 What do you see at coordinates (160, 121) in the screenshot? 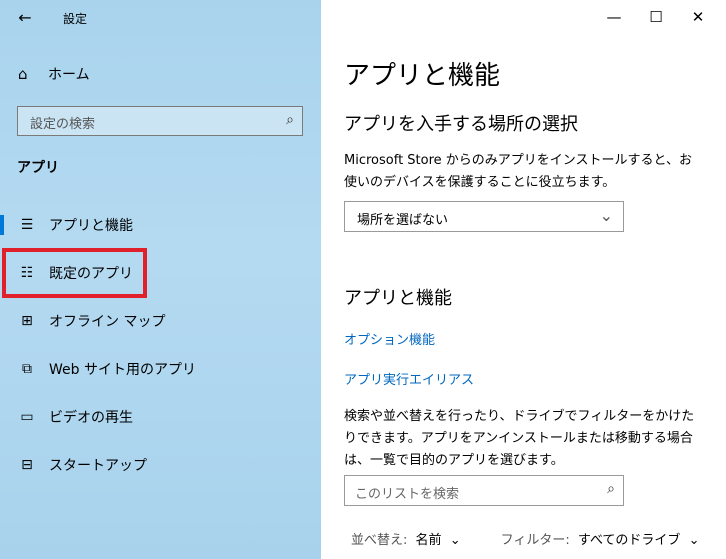
I see `settings-search-input: 設定の検索 ⌕` at bounding box center [160, 121].